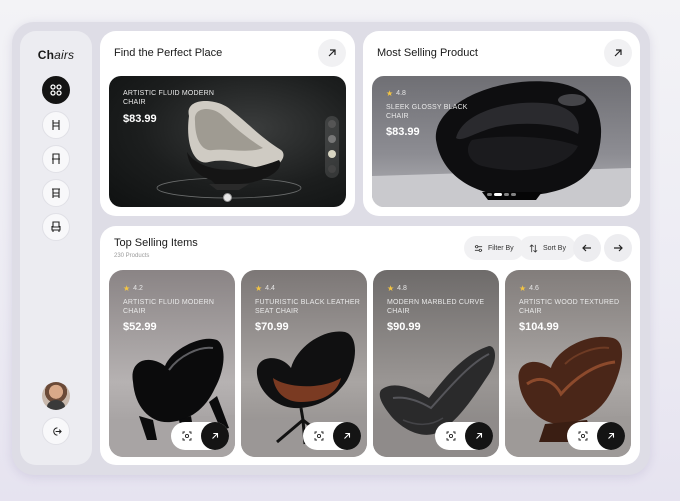 The width and height of the screenshot is (680, 501). I want to click on avatar, so click(56, 396).